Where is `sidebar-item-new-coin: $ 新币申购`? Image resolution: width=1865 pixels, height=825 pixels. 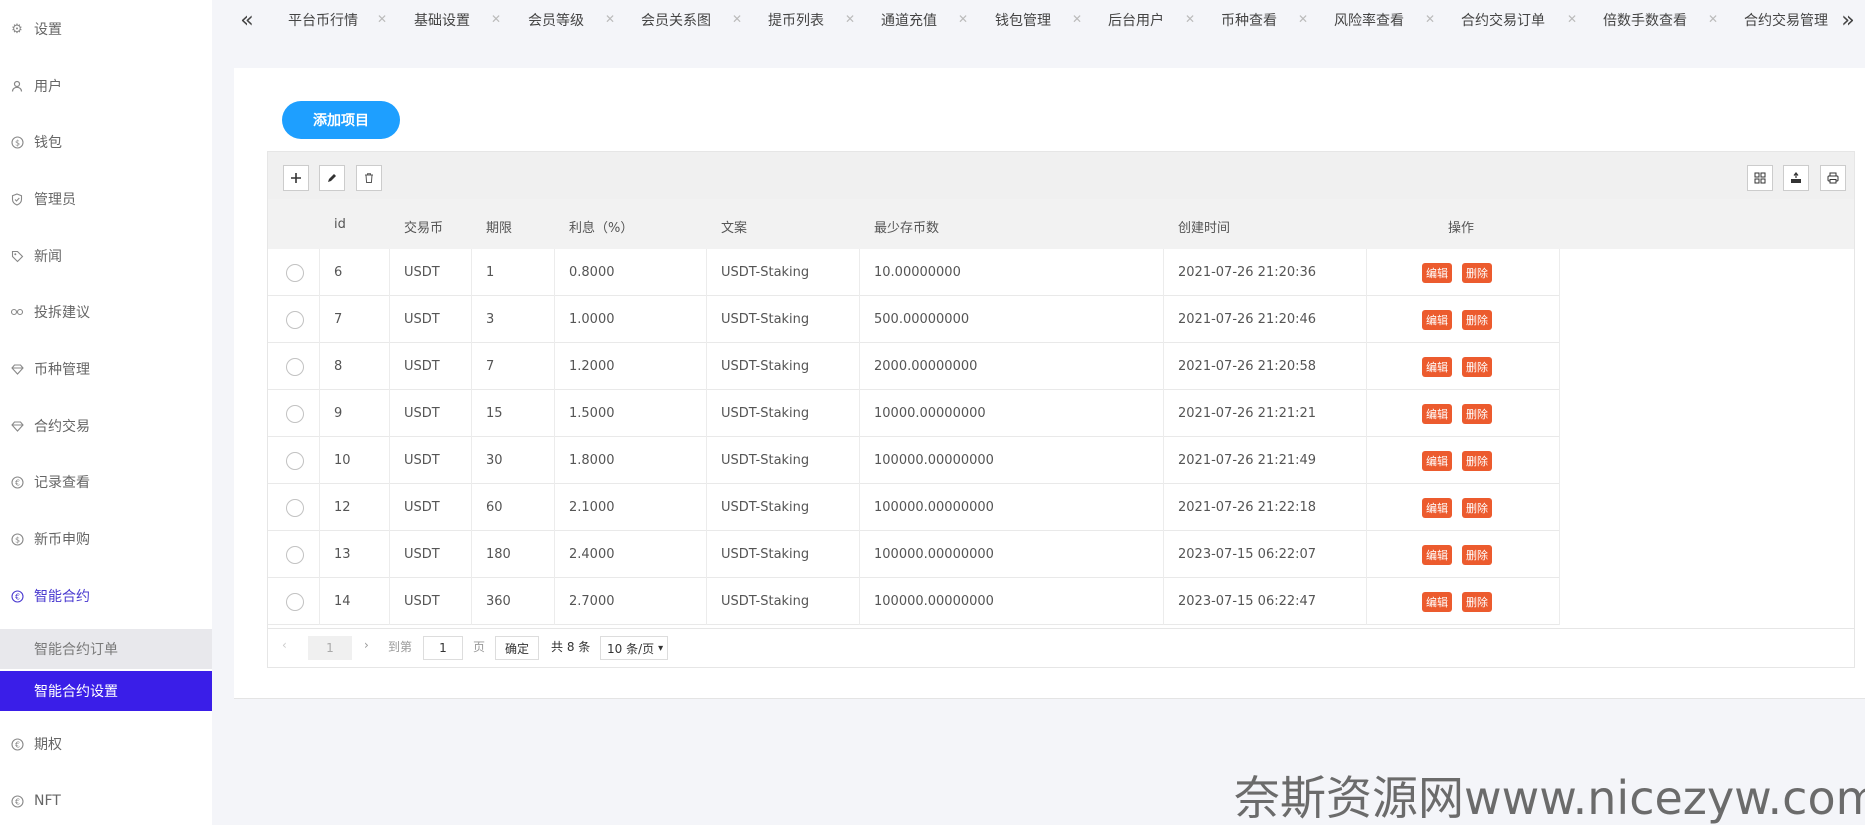 sidebar-item-new-coin: $ 新币申购 is located at coordinates (106, 539).